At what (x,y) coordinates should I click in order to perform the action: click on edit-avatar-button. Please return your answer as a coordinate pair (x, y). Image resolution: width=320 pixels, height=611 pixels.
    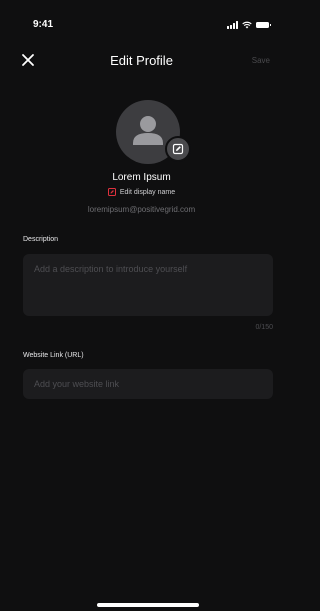
    Looking at the image, I should click on (178, 149).